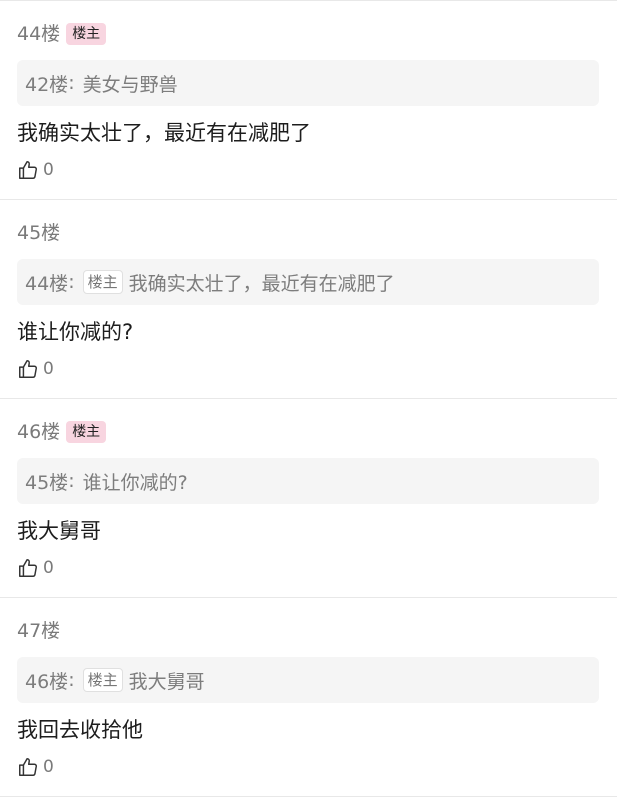  Describe the element at coordinates (39, 631) in the screenshot. I see `floor-number: 47楼` at that location.